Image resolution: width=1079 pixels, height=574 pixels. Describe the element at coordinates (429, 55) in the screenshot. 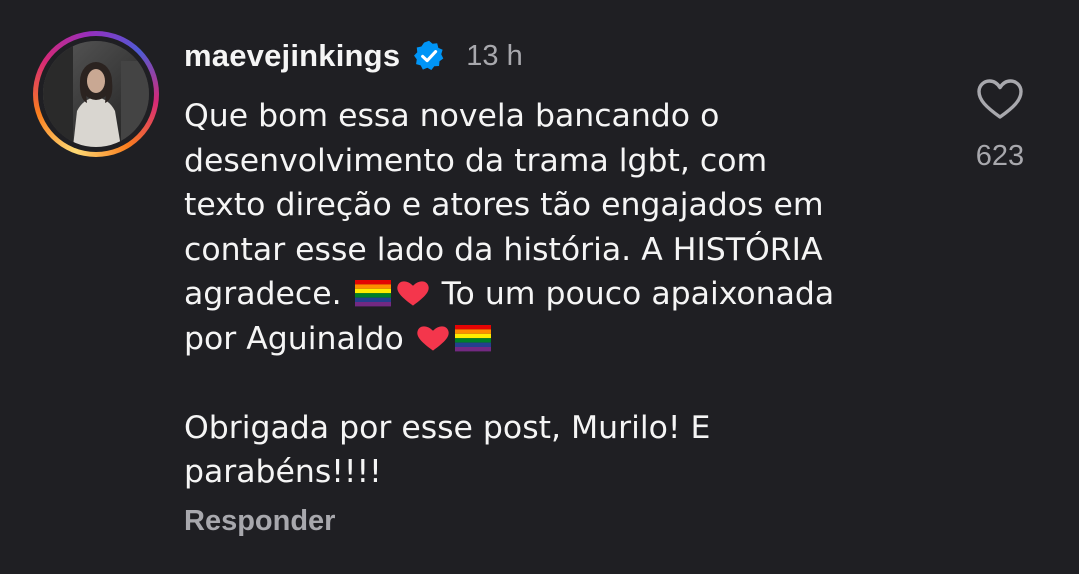

I see `verified-badge-icon` at that location.